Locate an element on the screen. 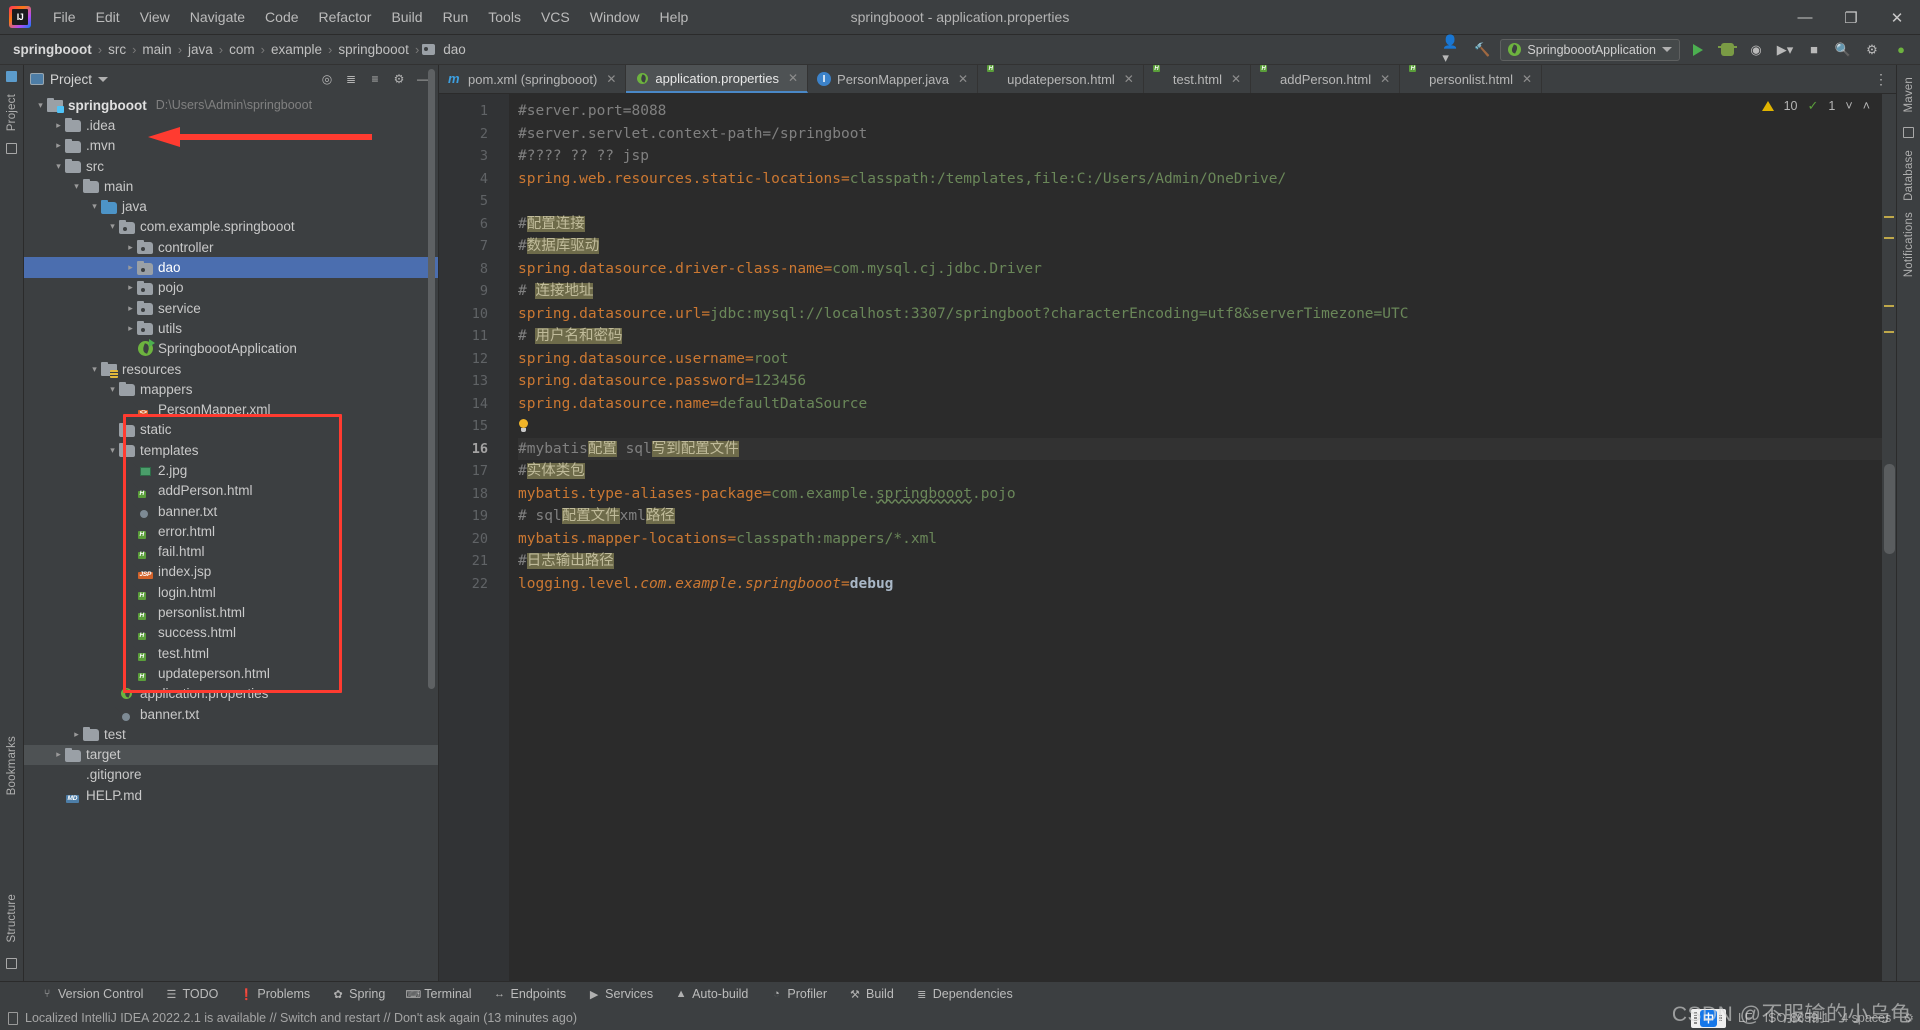  code-line: #实体类包 is located at coordinates (1207, 471).